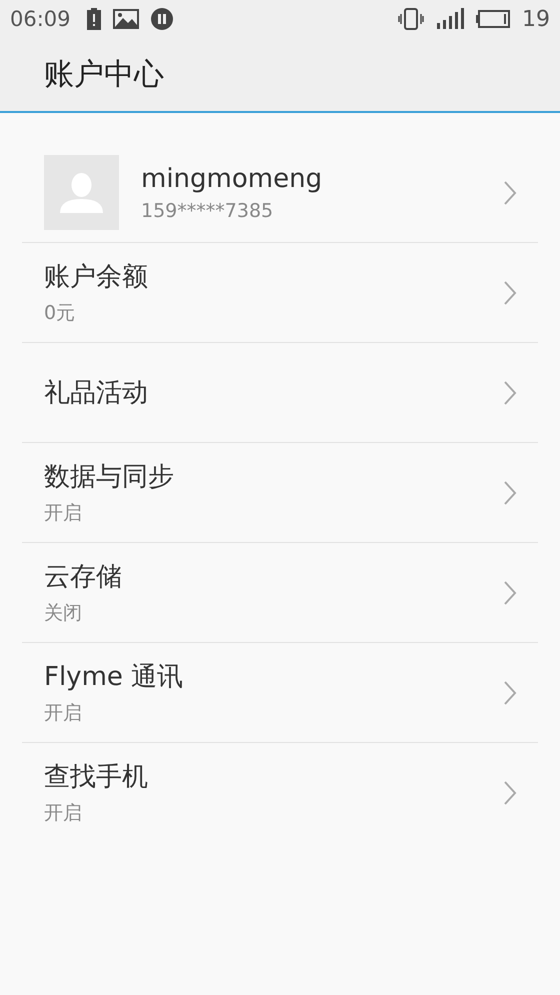 This screenshot has width=560, height=995. I want to click on item-label: 云存储, so click(83, 577).